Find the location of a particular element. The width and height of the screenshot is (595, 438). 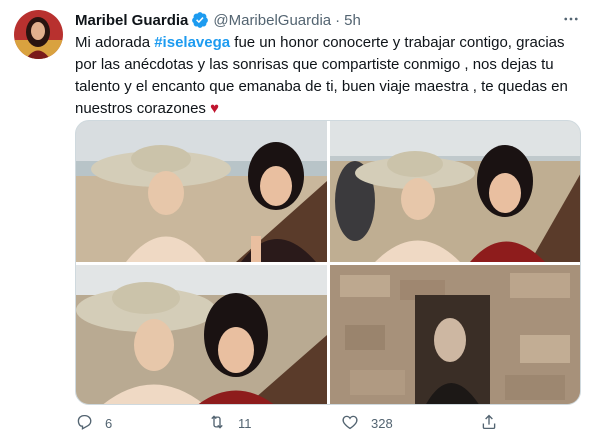

heart-emoji: ♥ is located at coordinates (214, 108).